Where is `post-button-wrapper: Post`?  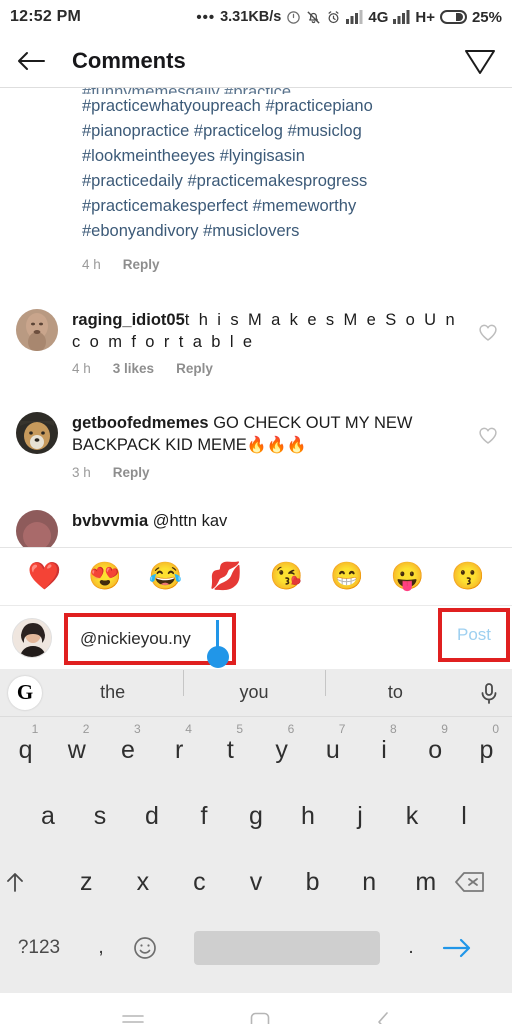 post-button-wrapper: Post is located at coordinates (474, 635).